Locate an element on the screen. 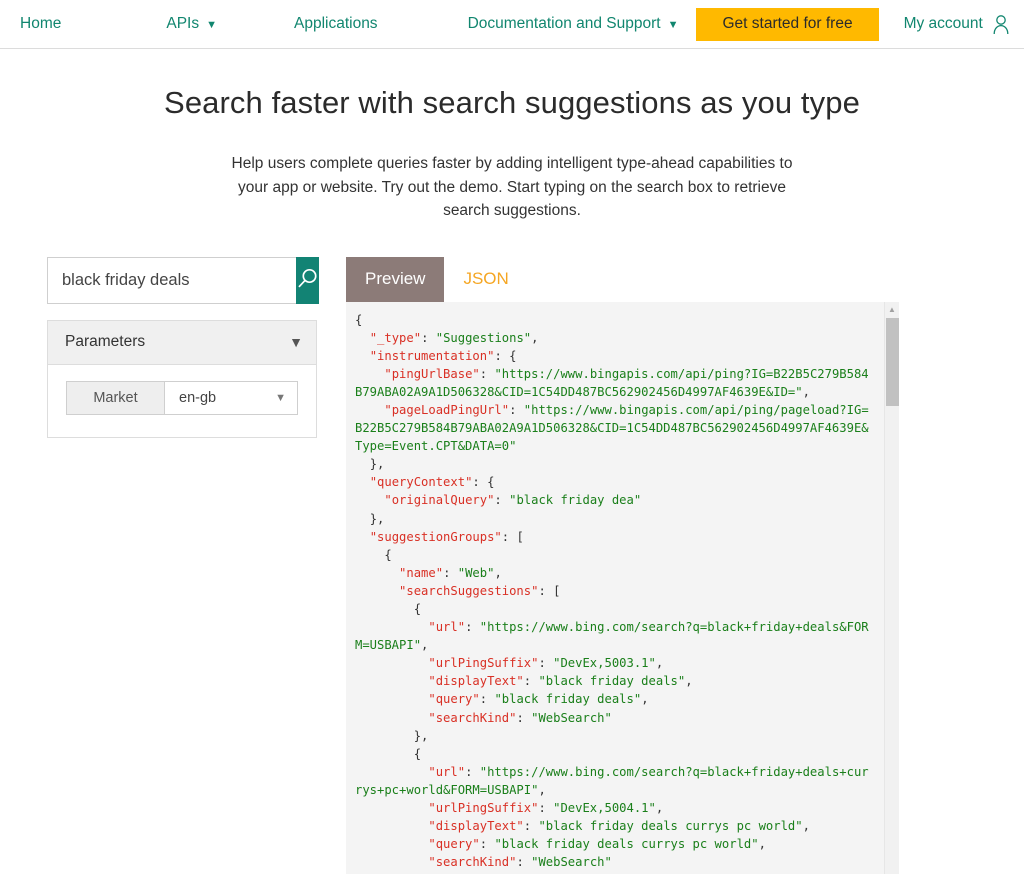 The image size is (1024, 874). nav-item-applications-label: Applications is located at coordinates (335, 23).